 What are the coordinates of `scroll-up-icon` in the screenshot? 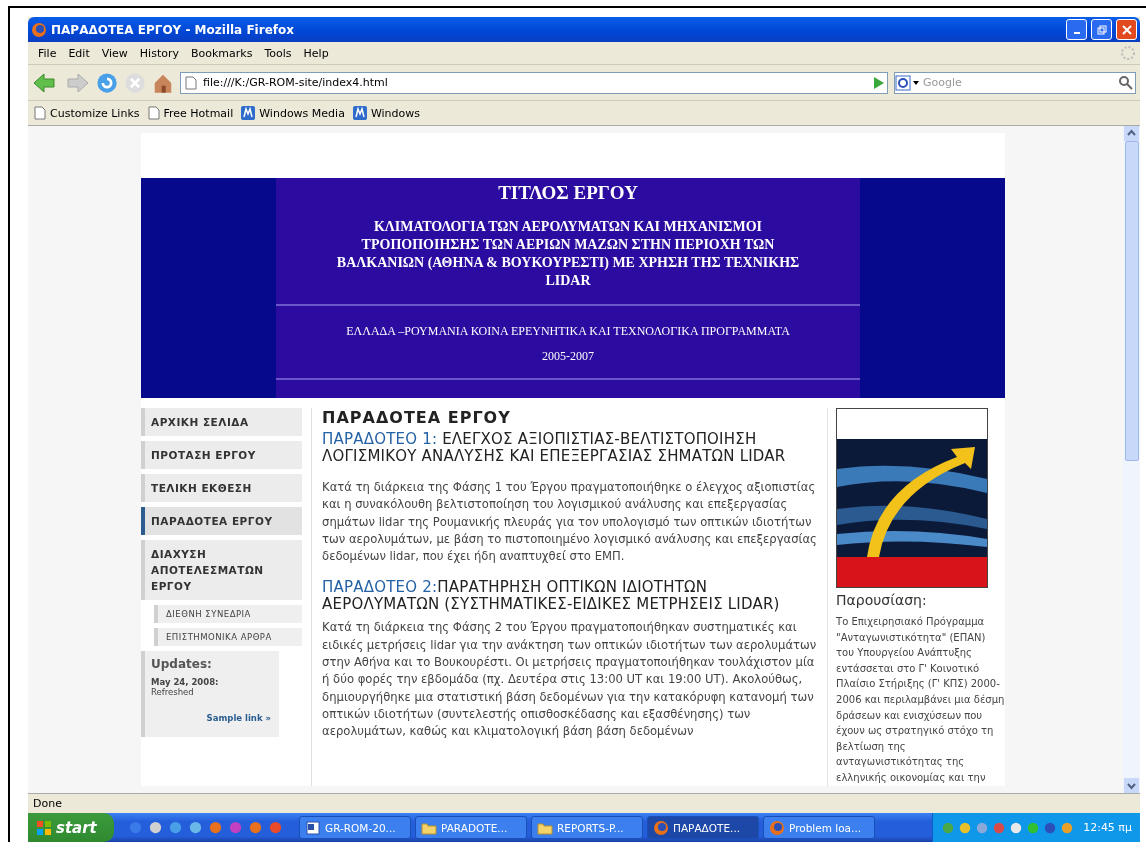 It's located at (1131, 133).